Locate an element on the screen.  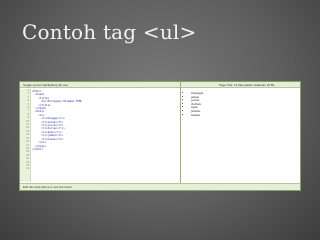
slide-title: Contoh tag <ul> is located at coordinates (109, 32).